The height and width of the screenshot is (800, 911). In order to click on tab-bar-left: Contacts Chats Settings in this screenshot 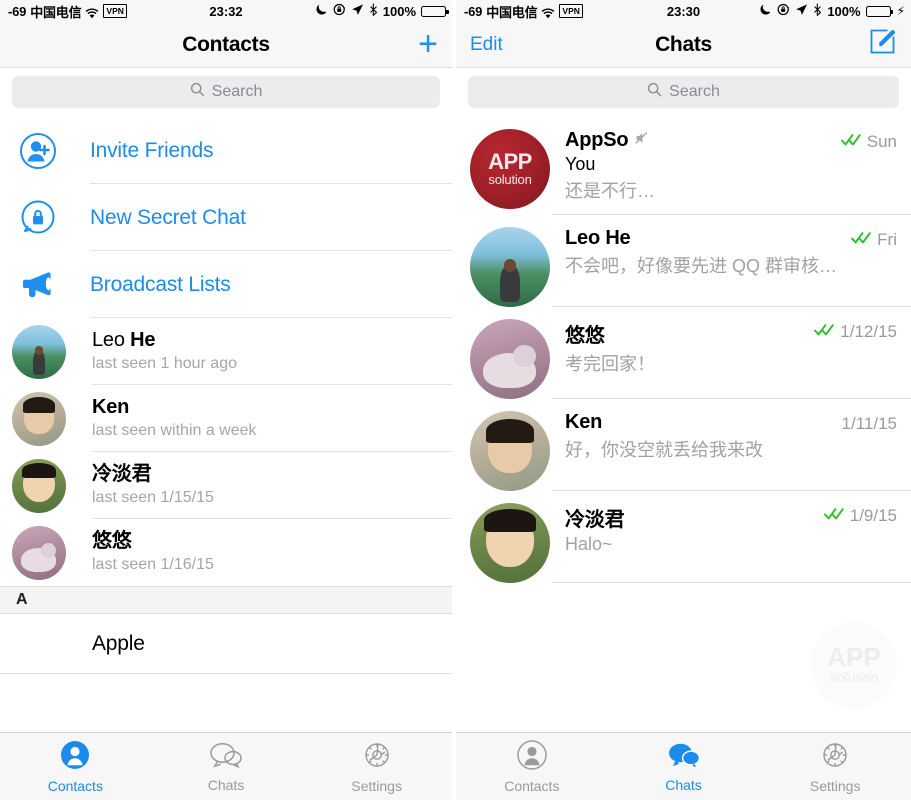, I will do `click(226, 766)`.